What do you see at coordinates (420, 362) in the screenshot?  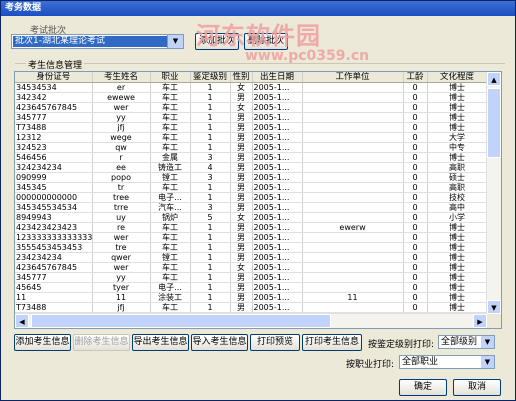 I see `job-select-value: 全部职业` at bounding box center [420, 362].